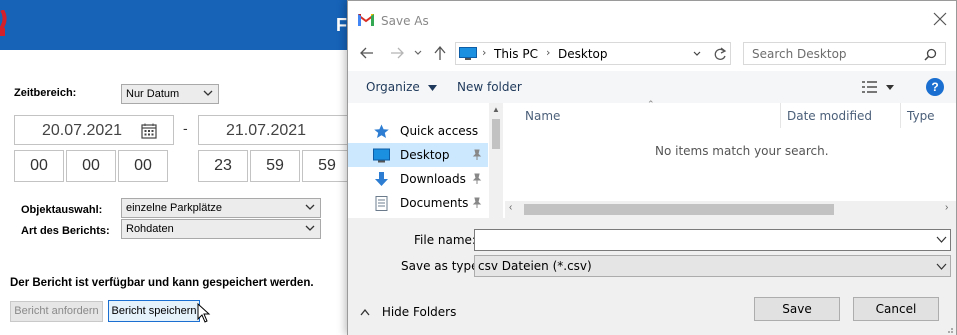 This screenshot has height=335, width=957. I want to click on file-name-label: File name:, so click(445, 240).